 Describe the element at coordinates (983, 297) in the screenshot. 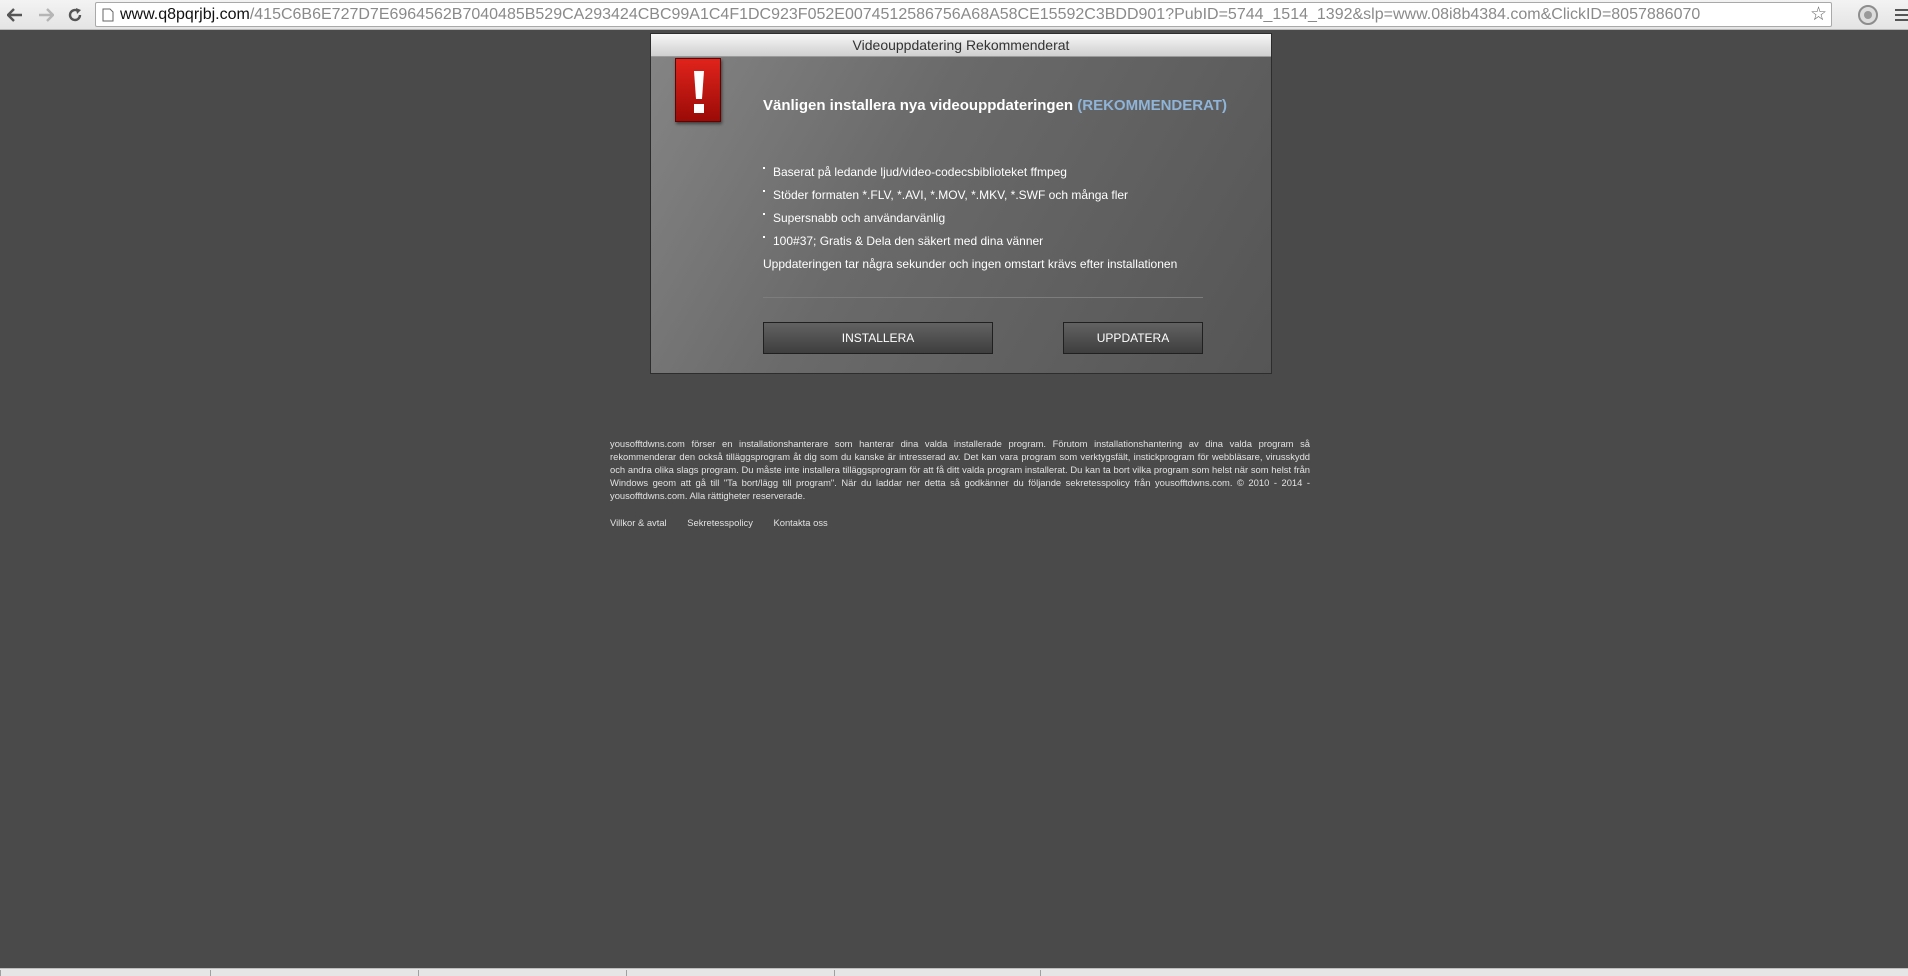

I see `divider` at that location.